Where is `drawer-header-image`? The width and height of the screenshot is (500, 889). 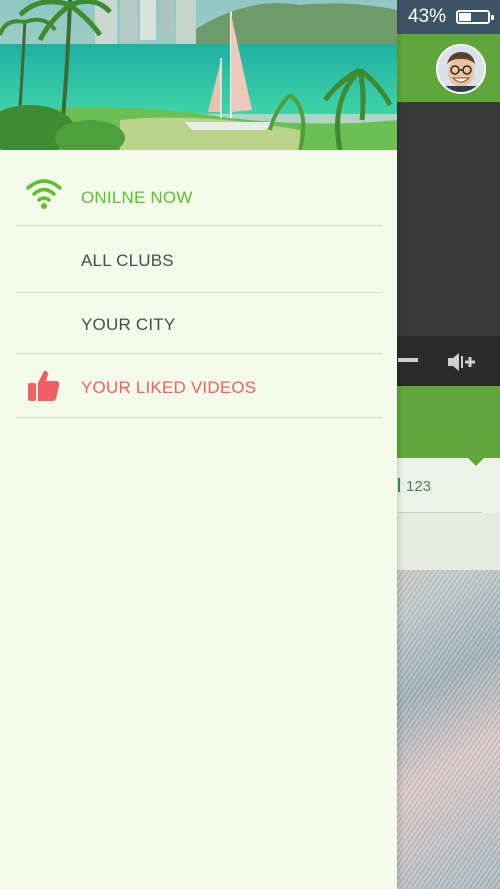 drawer-header-image is located at coordinates (198, 75).